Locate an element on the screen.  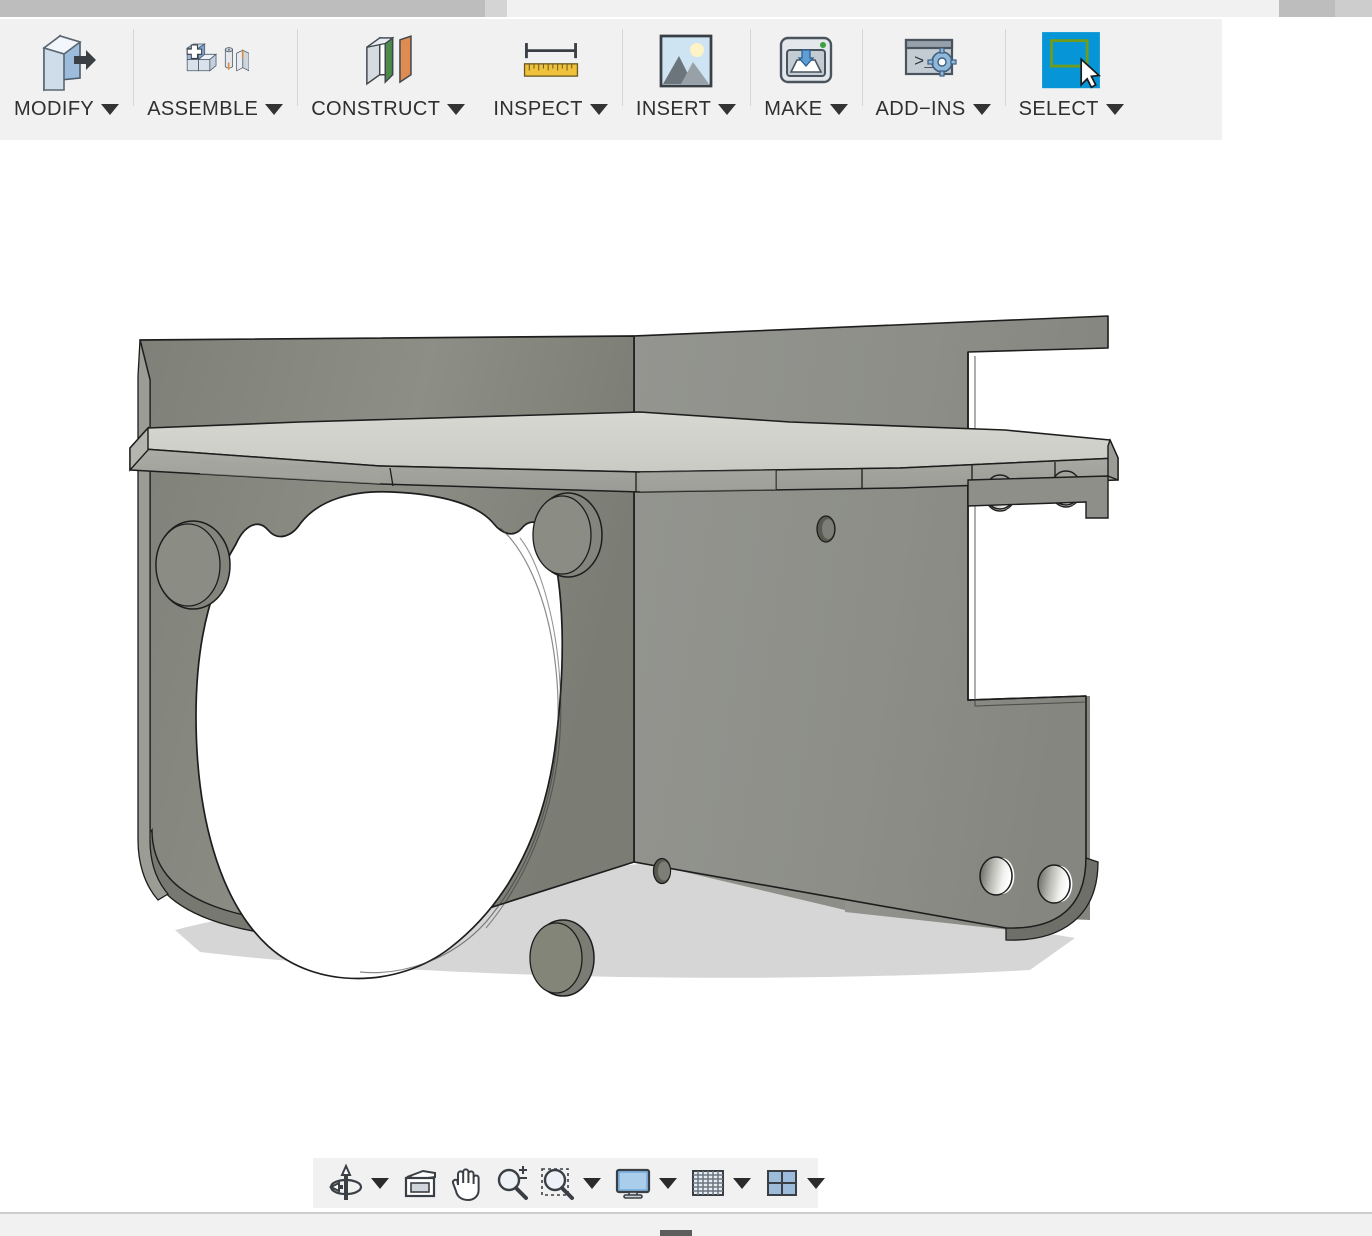
ribbon-group-label: ASSEMBLE is located at coordinates (215, 109).